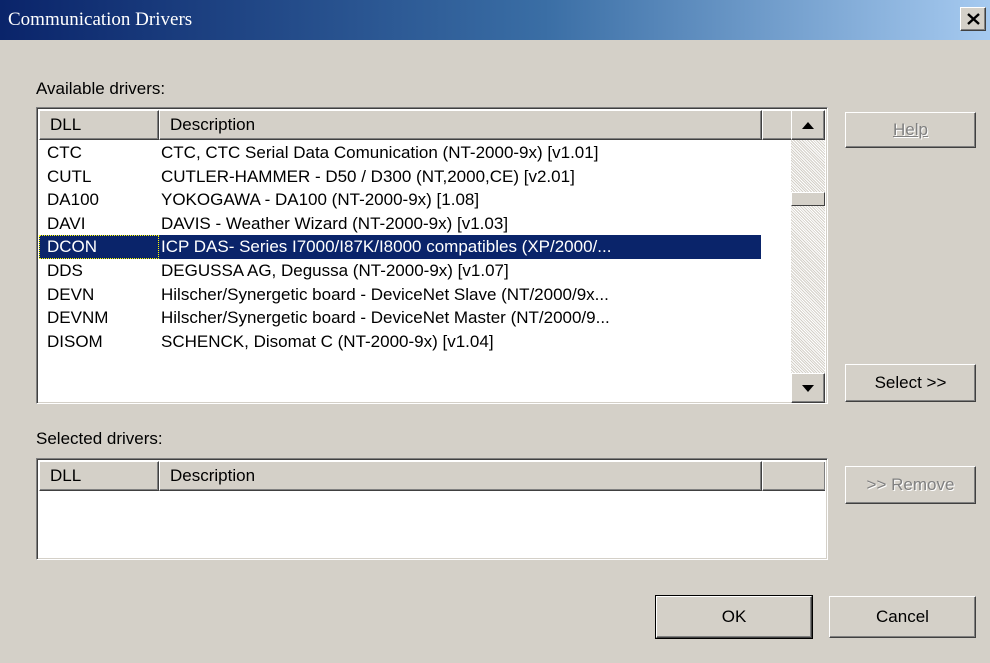 The width and height of the screenshot is (990, 663). I want to click on scroll-down-button, so click(808, 388).